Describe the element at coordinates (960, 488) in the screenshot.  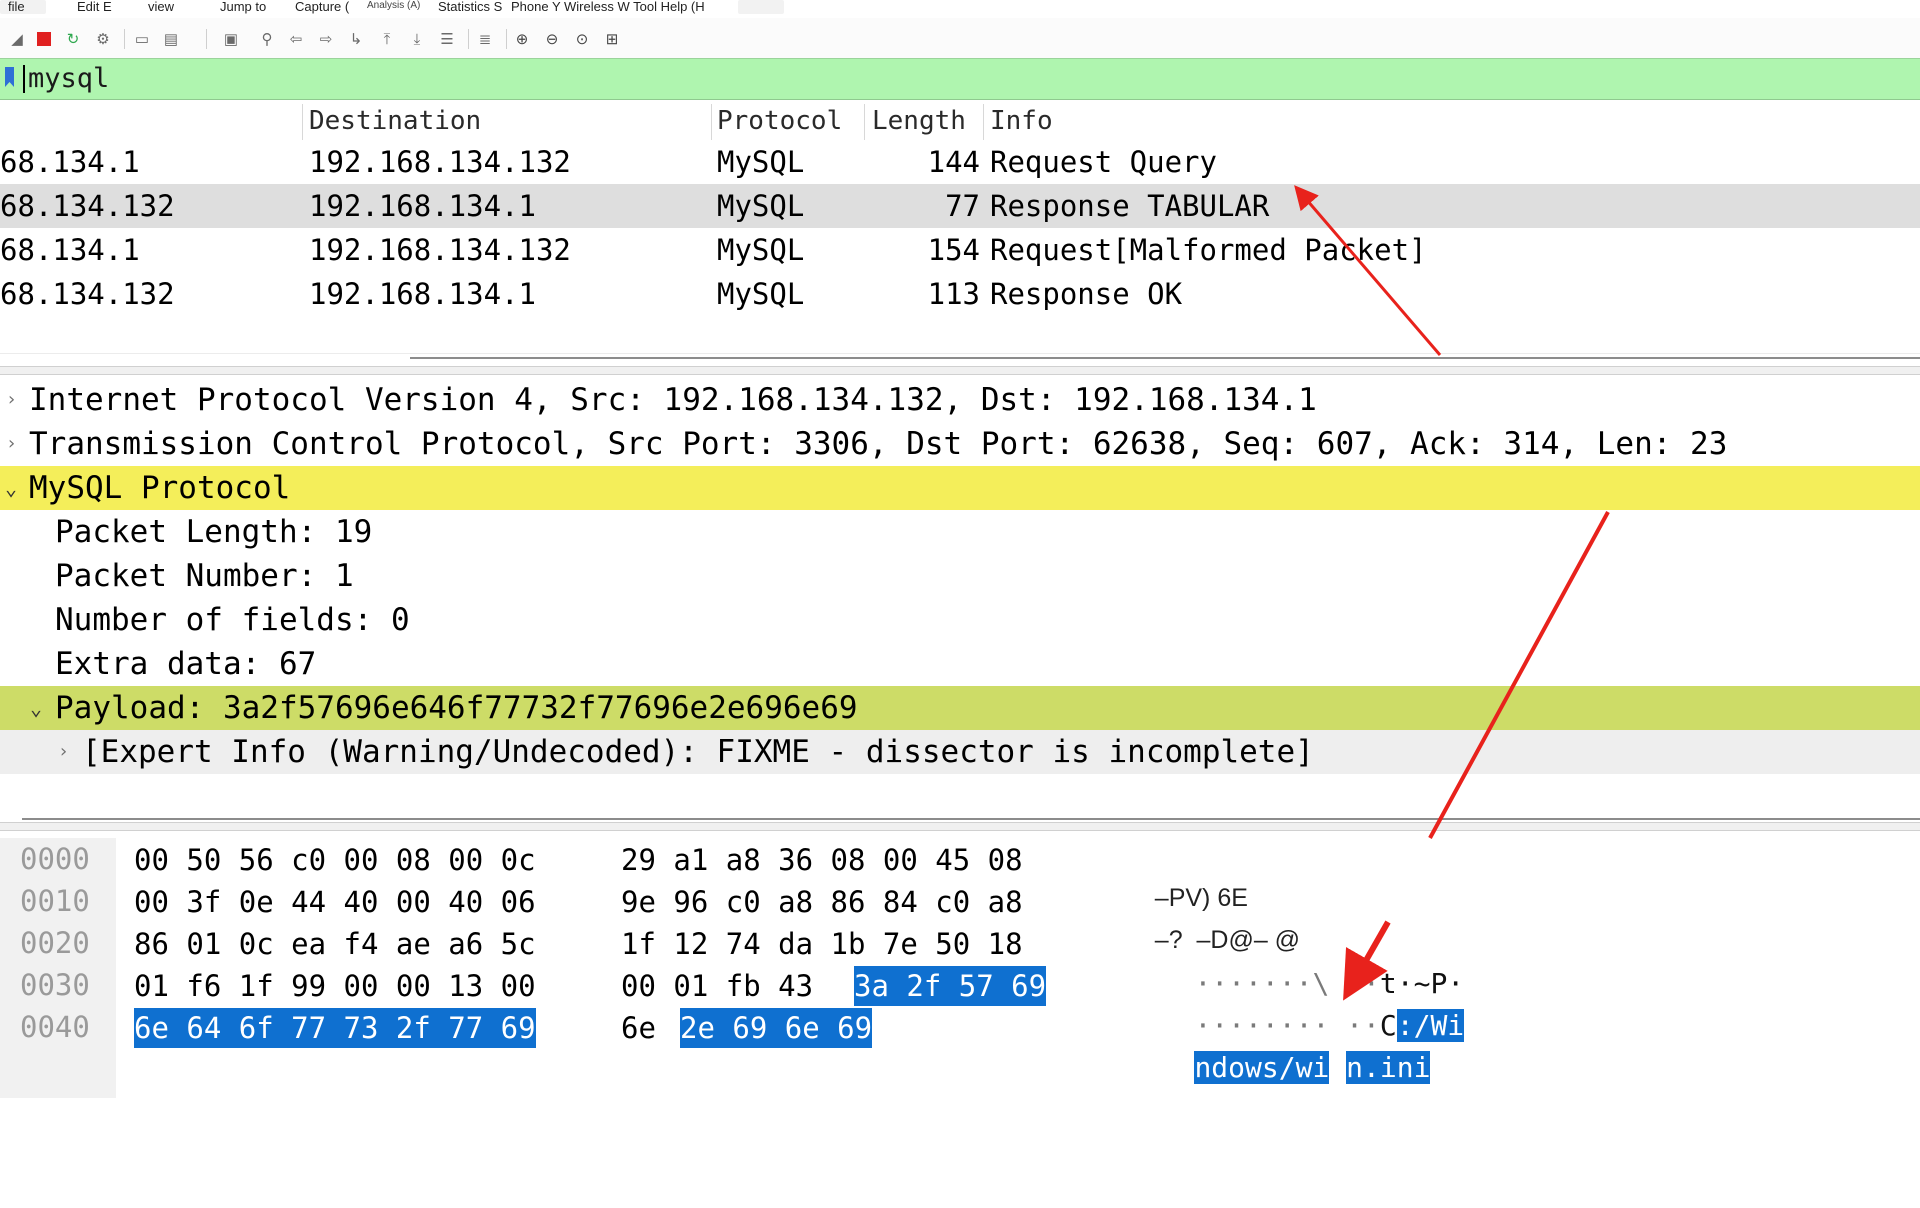
I see `tree-item-mysql: ⌄ MySQL Protocol` at that location.